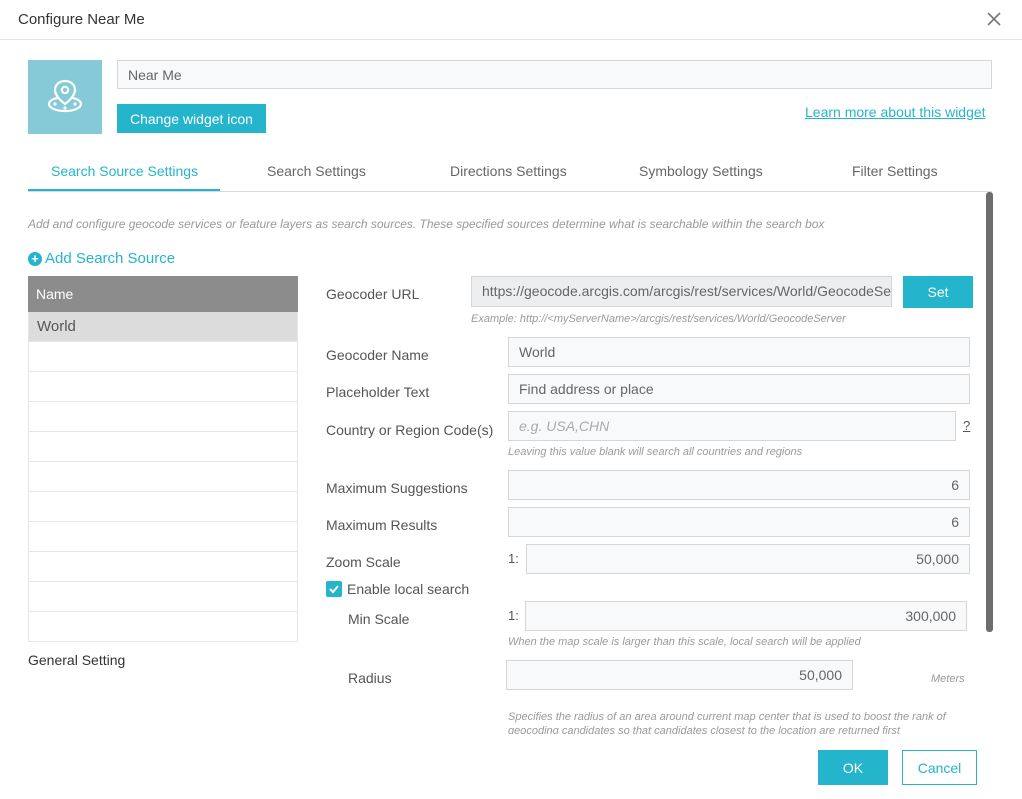 This screenshot has height=799, width=1022. Describe the element at coordinates (554, 74) in the screenshot. I see `widget-name-input` at that location.